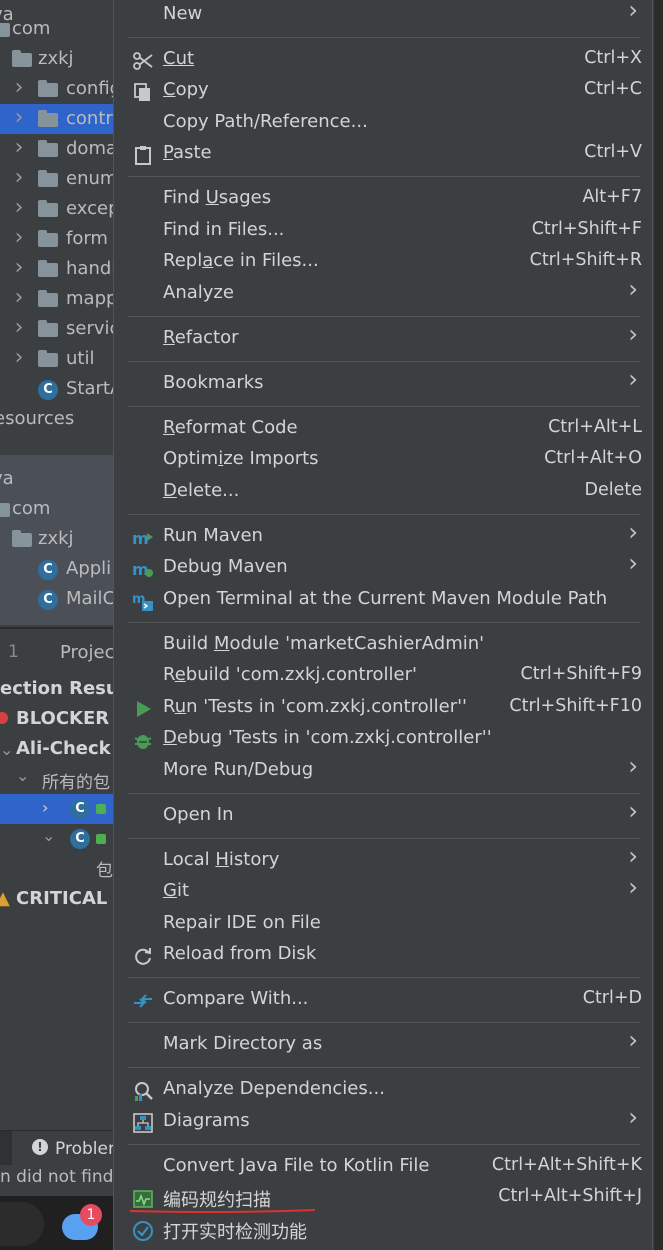 The image size is (663, 1250). Describe the element at coordinates (60, 389) in the screenshot. I see `tree-item: C StartA` at that location.